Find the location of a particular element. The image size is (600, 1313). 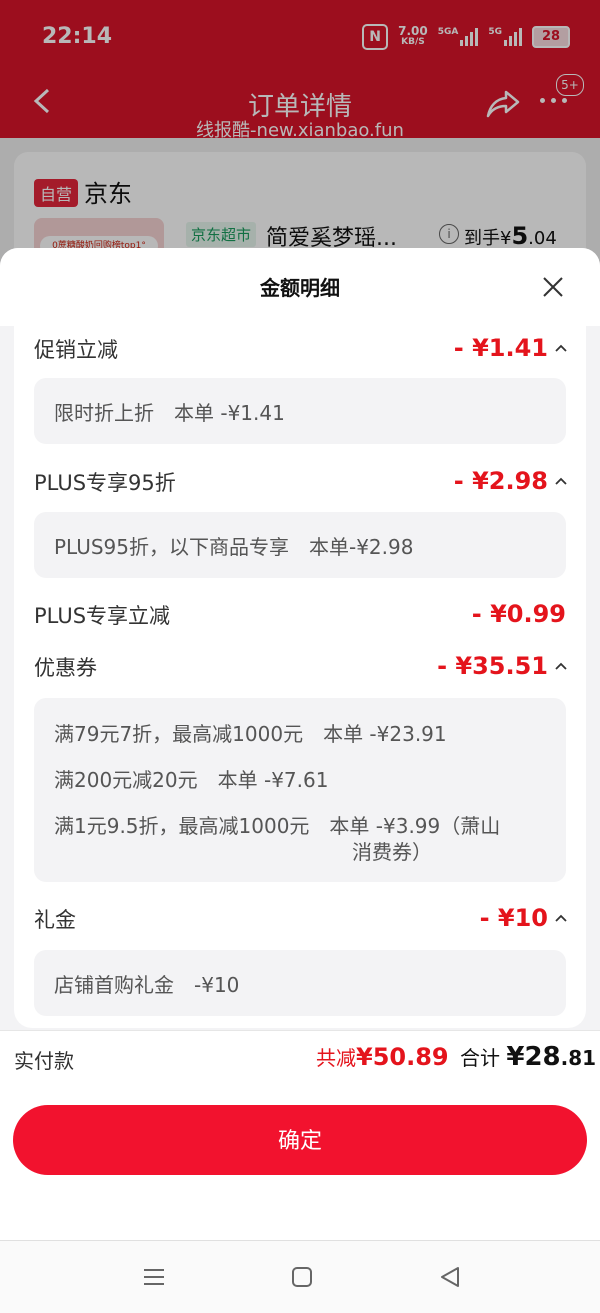

sheet-header: 金额明细 is located at coordinates (300, 287).